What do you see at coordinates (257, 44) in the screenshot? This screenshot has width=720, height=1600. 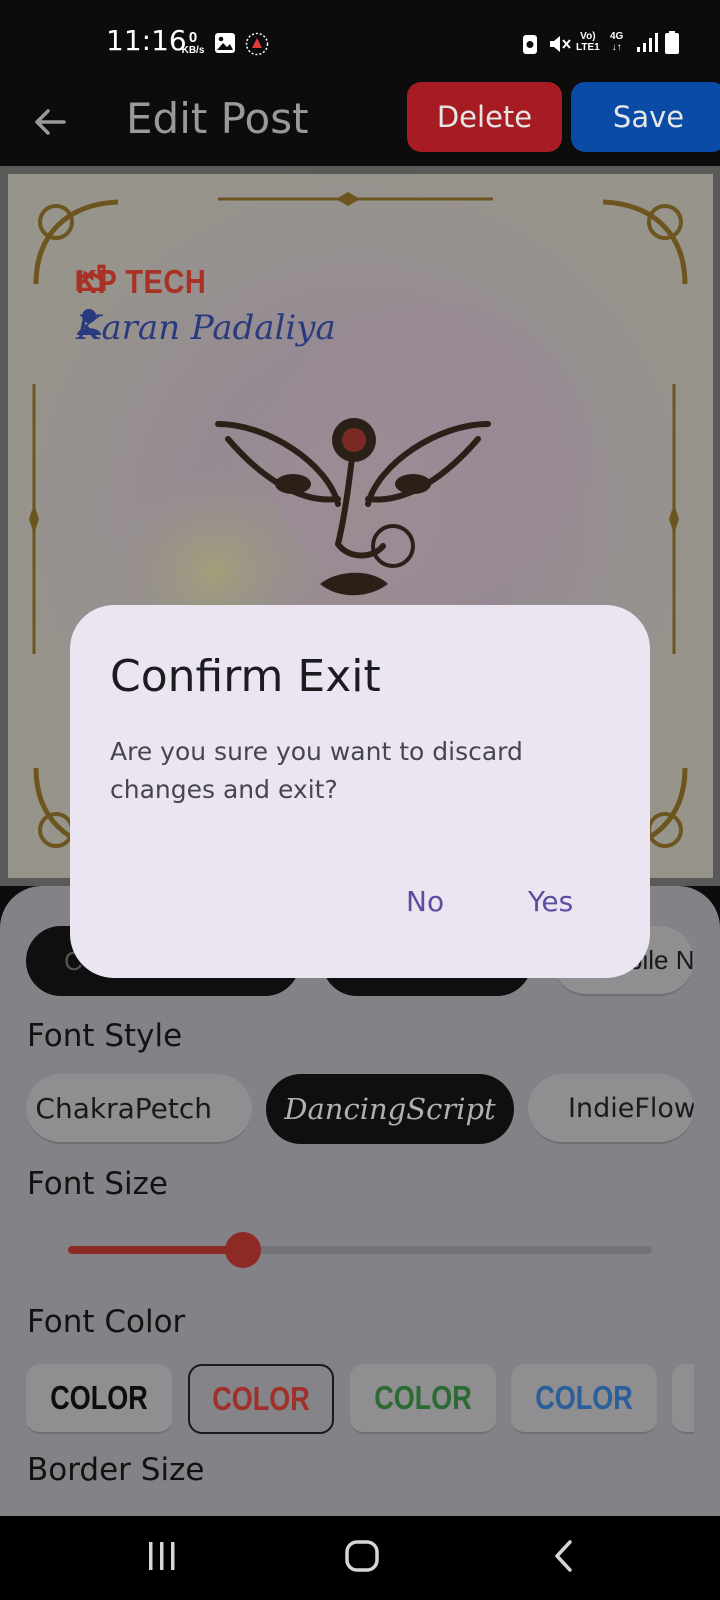 I see `notification-icon` at bounding box center [257, 44].